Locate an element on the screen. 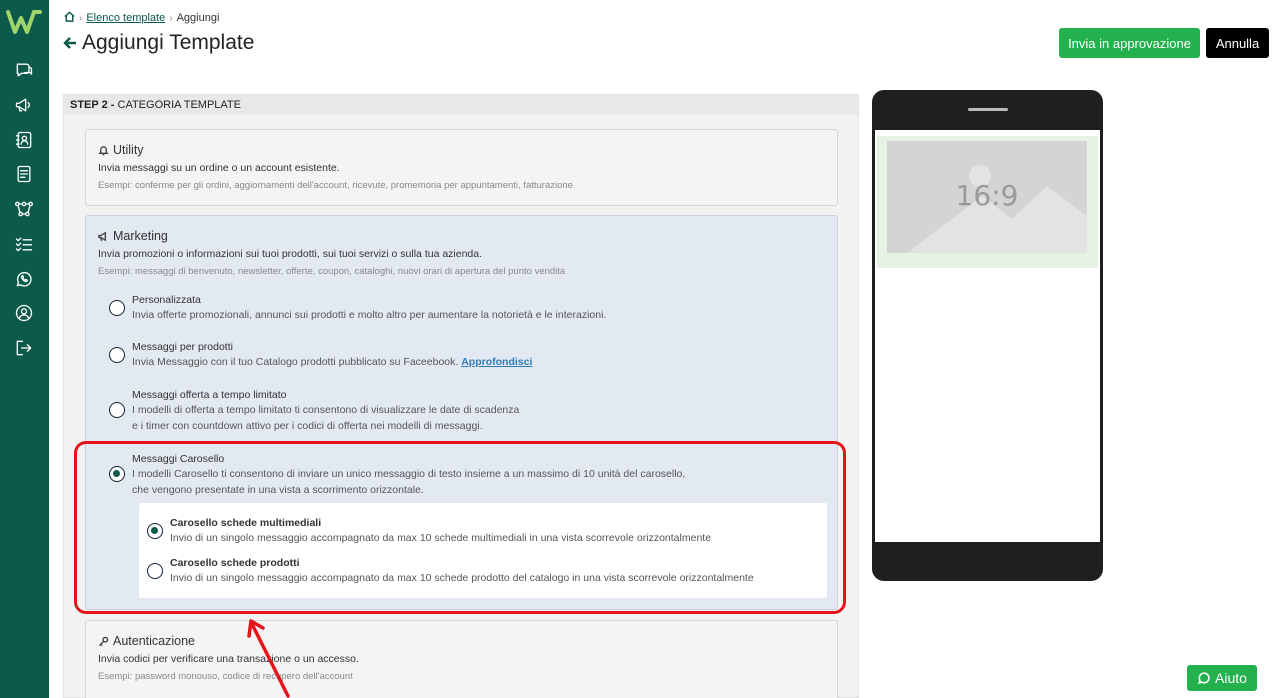 The height and width of the screenshot is (698, 1280). page-title-text: Aggiungi Template is located at coordinates (168, 42).